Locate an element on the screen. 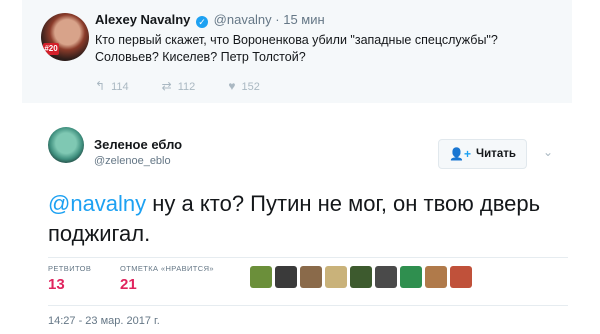  reply-icon: ↰ is located at coordinates (100, 86).